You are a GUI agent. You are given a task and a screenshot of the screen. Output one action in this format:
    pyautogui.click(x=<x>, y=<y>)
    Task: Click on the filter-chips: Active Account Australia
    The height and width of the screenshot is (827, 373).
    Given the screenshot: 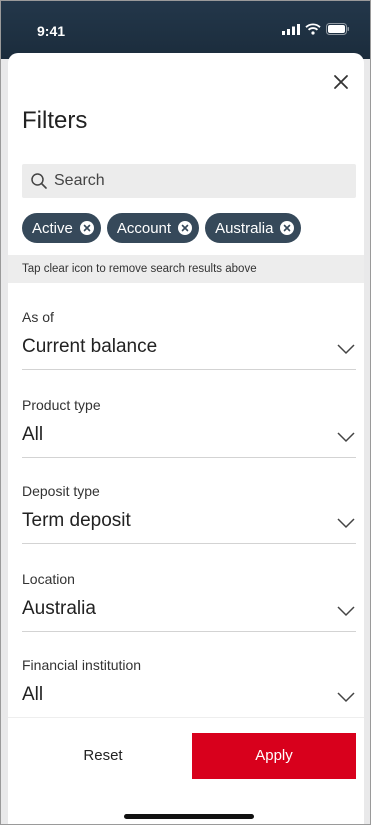 What is the action you would take?
    pyautogui.click(x=162, y=228)
    